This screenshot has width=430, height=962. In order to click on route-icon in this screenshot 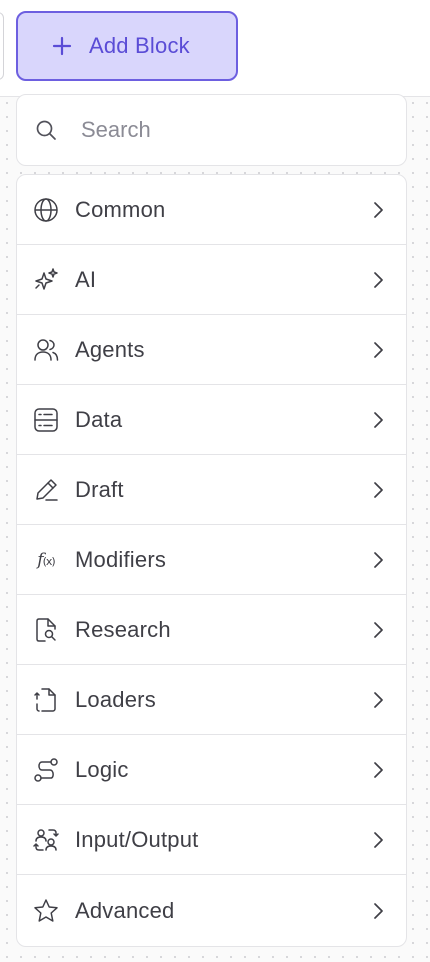, I will do `click(46, 770)`.